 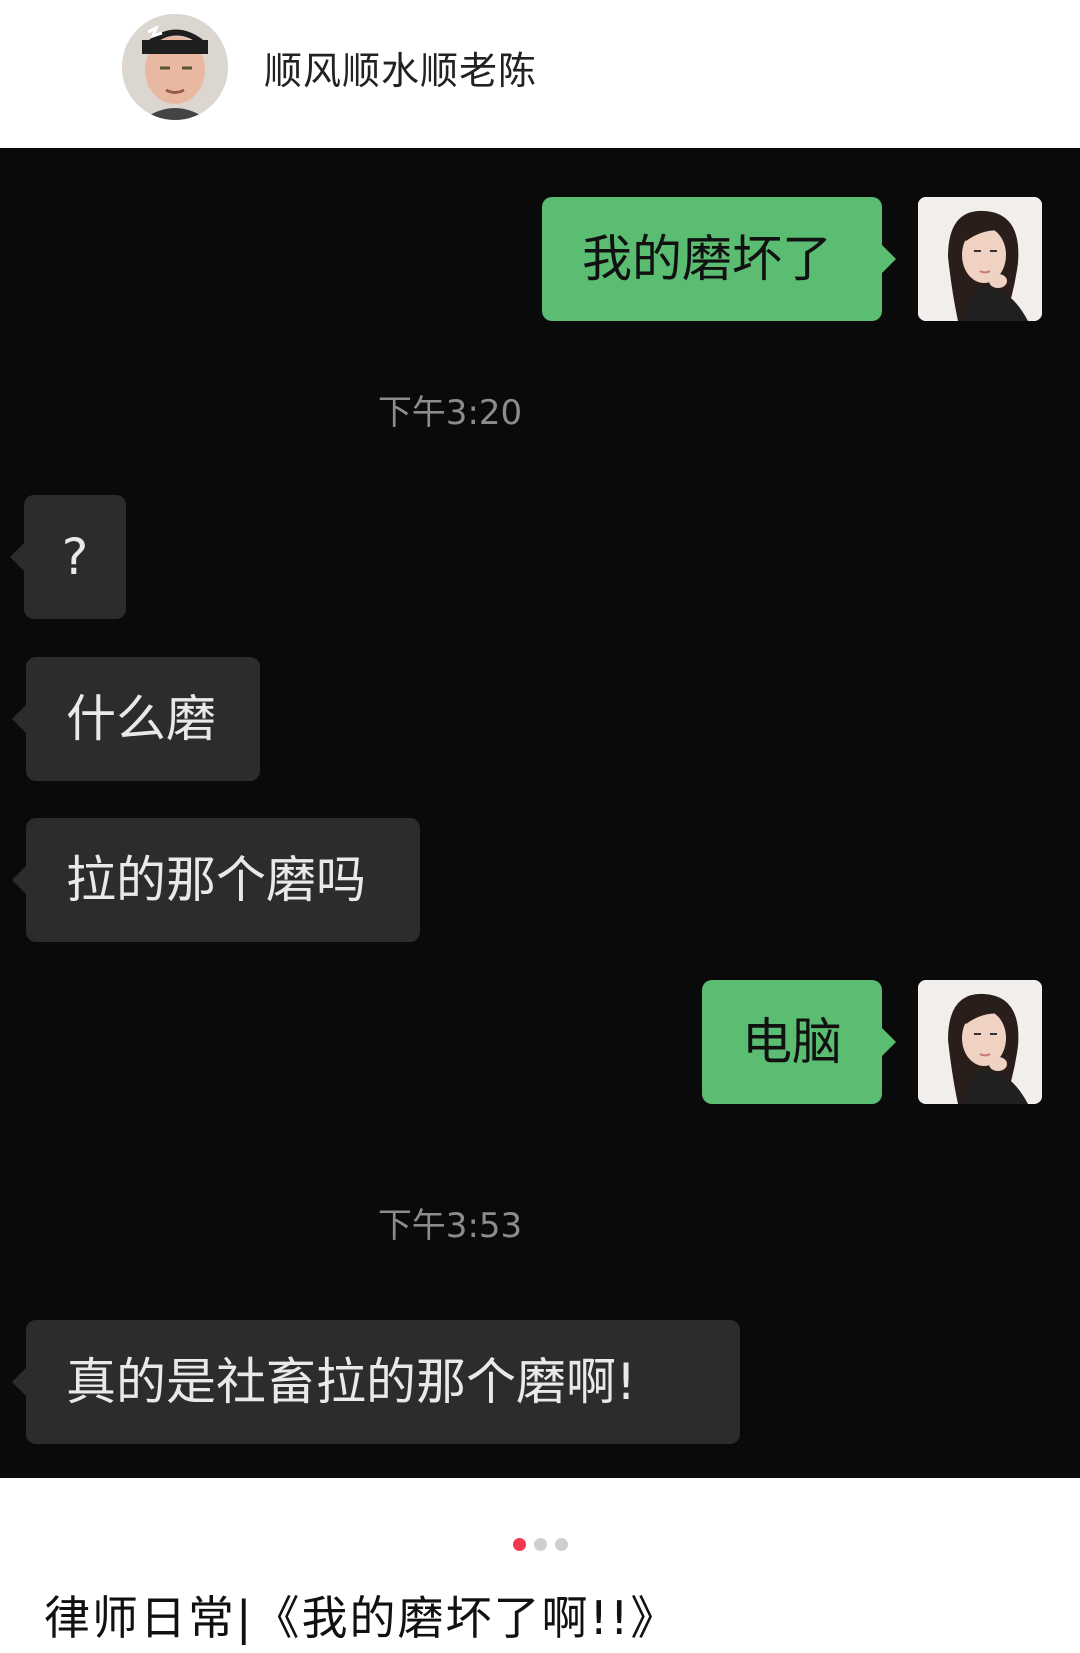 What do you see at coordinates (540, 74) in the screenshot?
I see `post-header: 顺风顺水顺老陈` at bounding box center [540, 74].